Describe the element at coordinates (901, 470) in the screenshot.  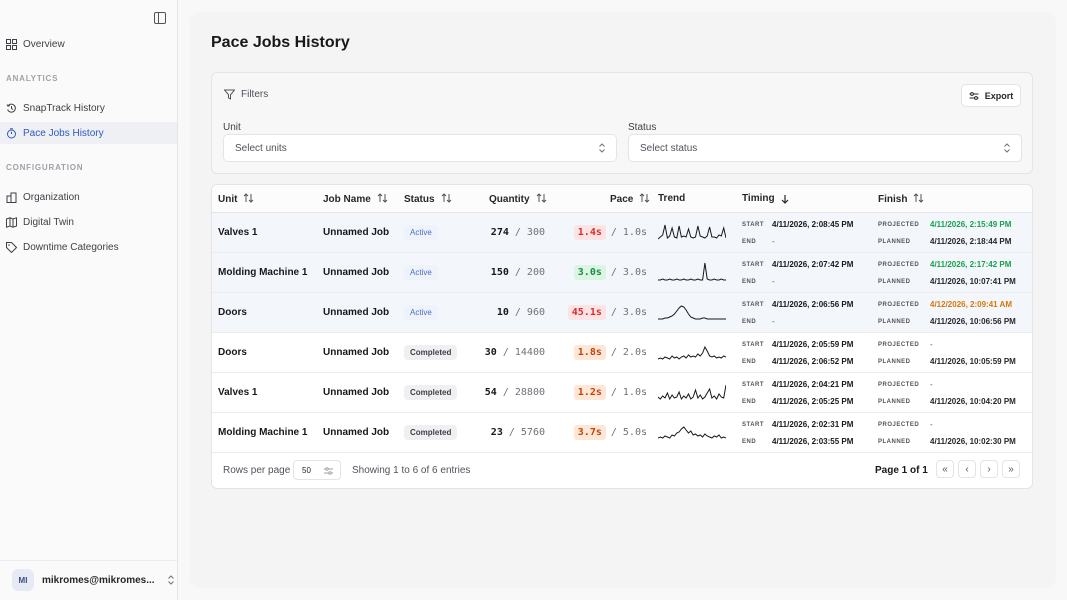
I see `page-info: Page 1 of 1` at that location.